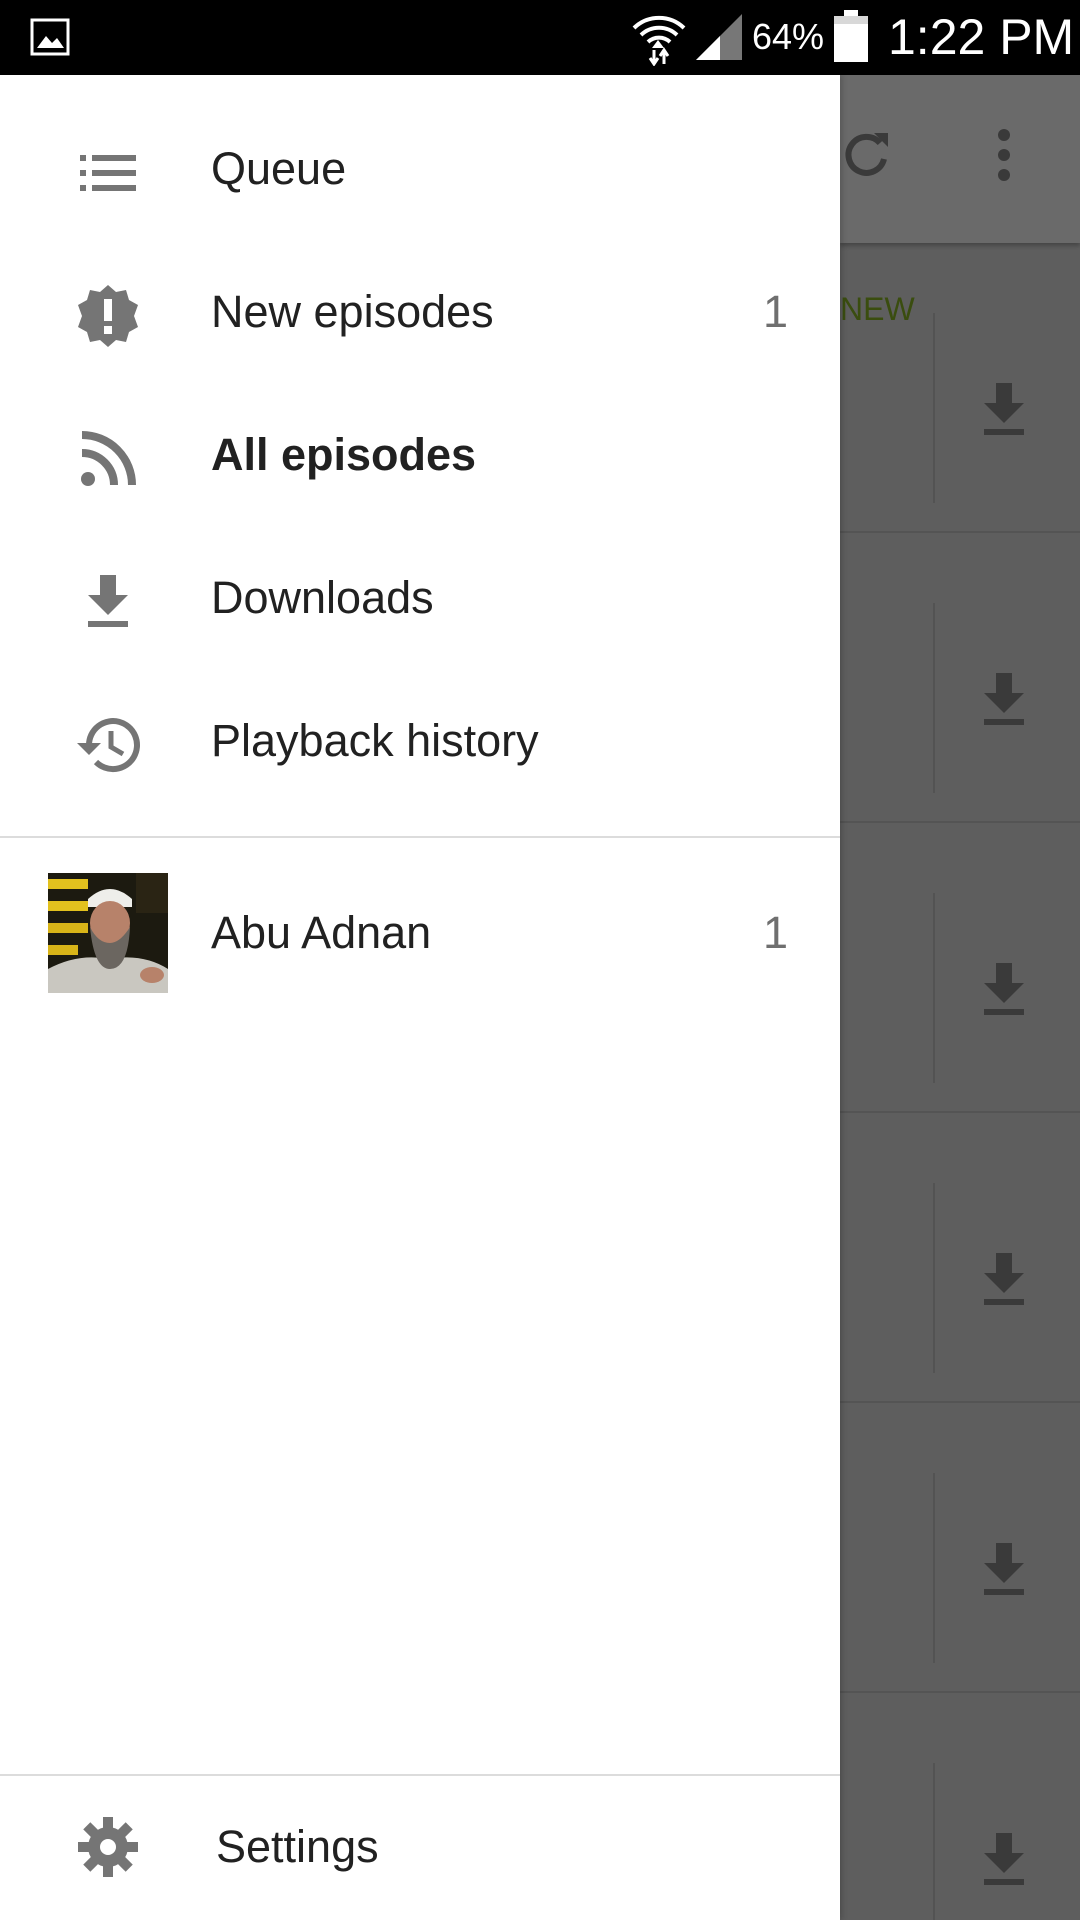 The image size is (1080, 1920). What do you see at coordinates (108, 316) in the screenshot?
I see `new-episodes-icon` at bounding box center [108, 316].